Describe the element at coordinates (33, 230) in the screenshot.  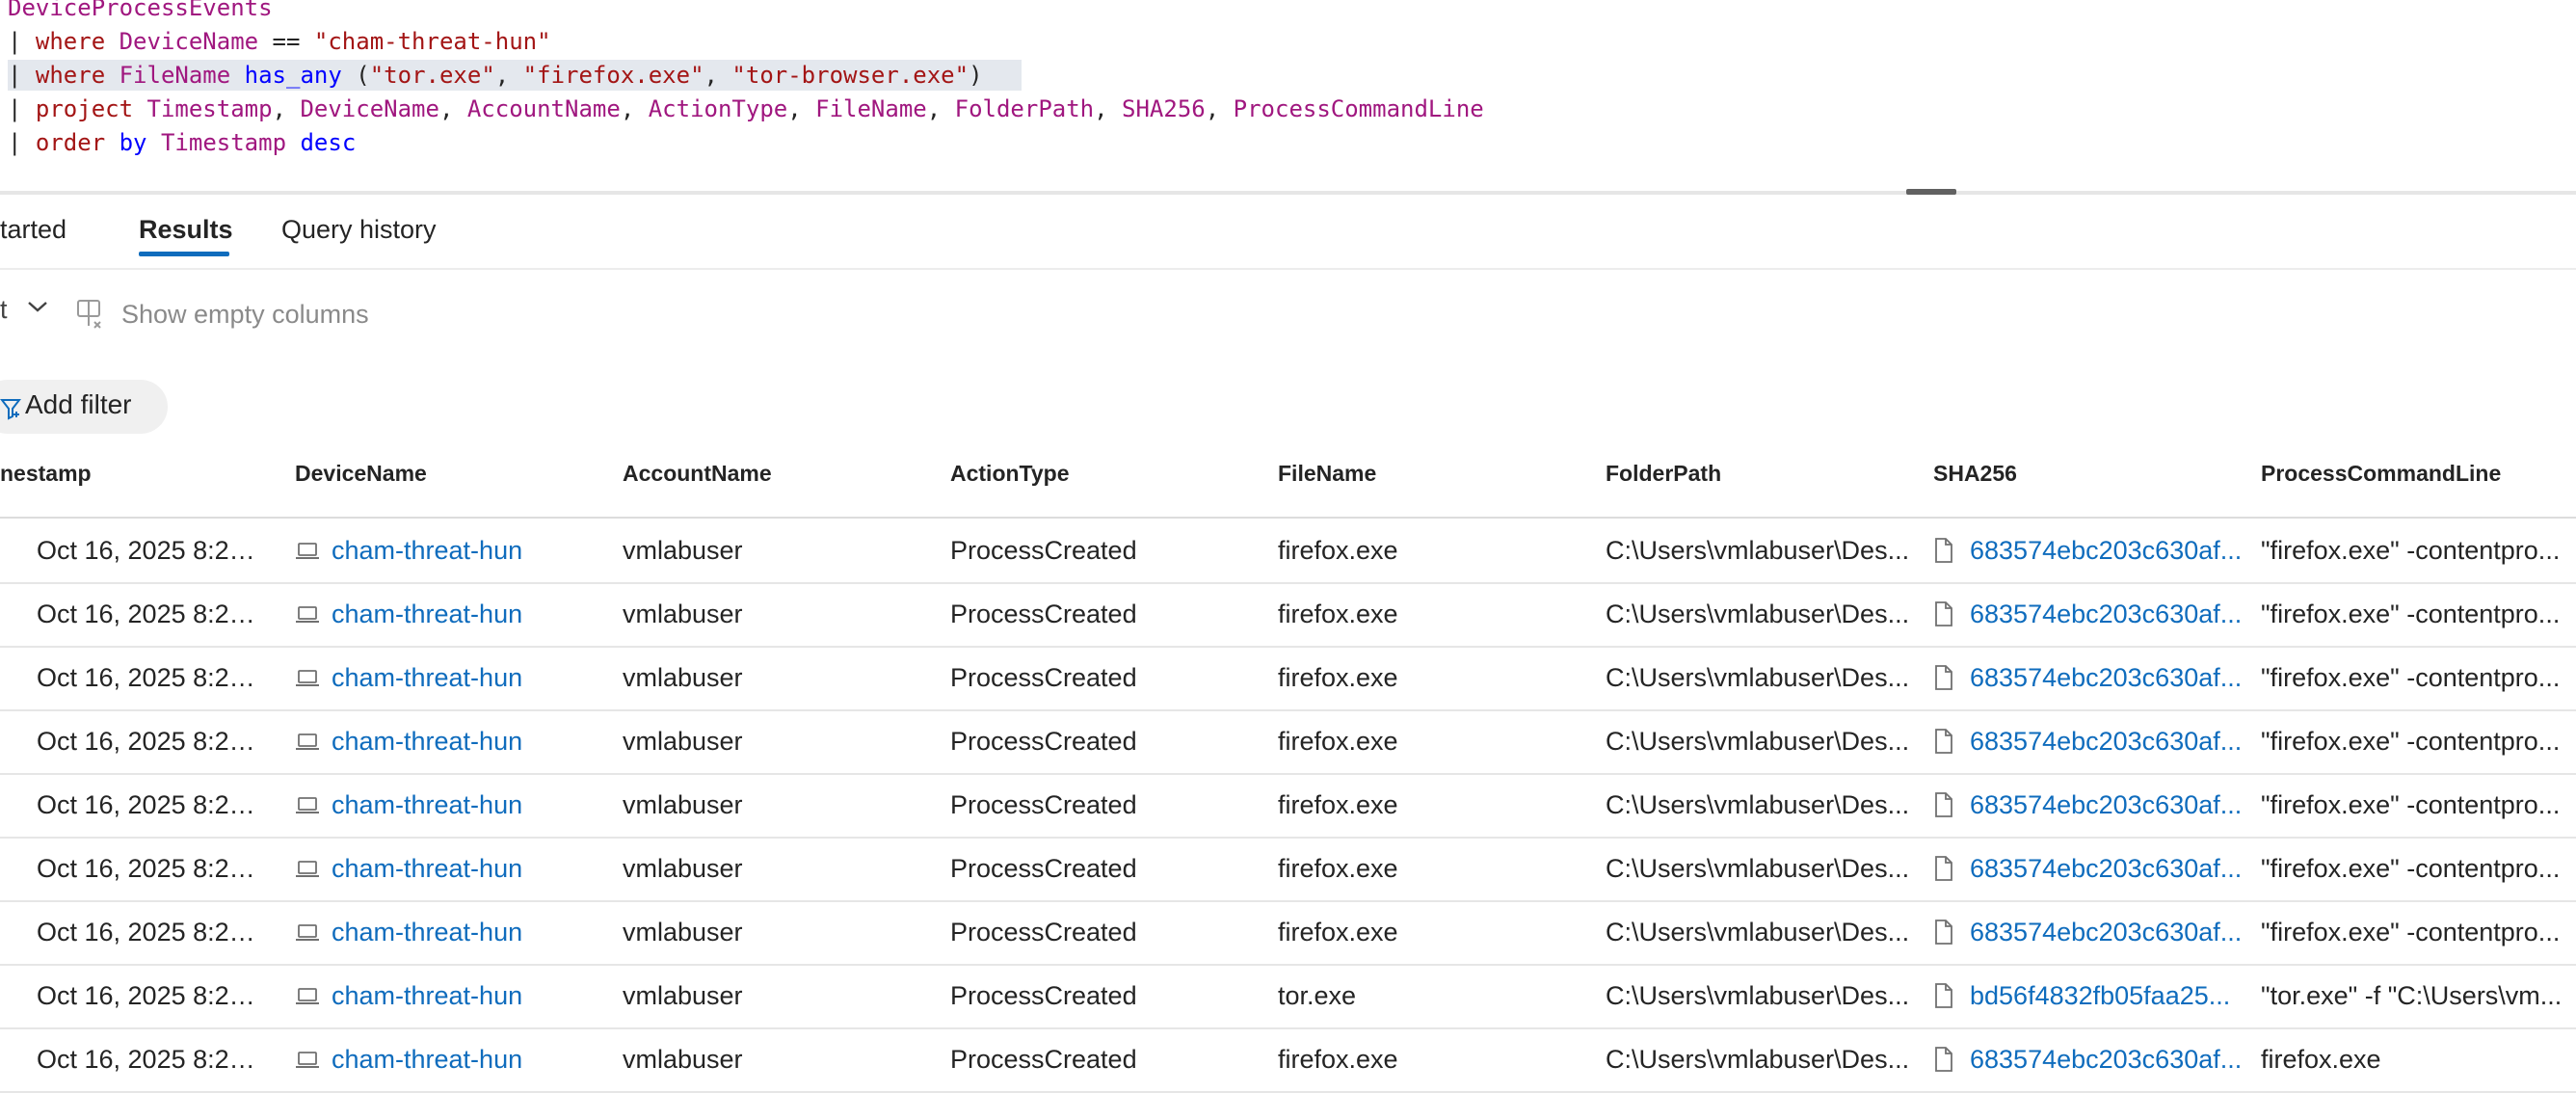
I see `tab-getting-started: tarted` at that location.